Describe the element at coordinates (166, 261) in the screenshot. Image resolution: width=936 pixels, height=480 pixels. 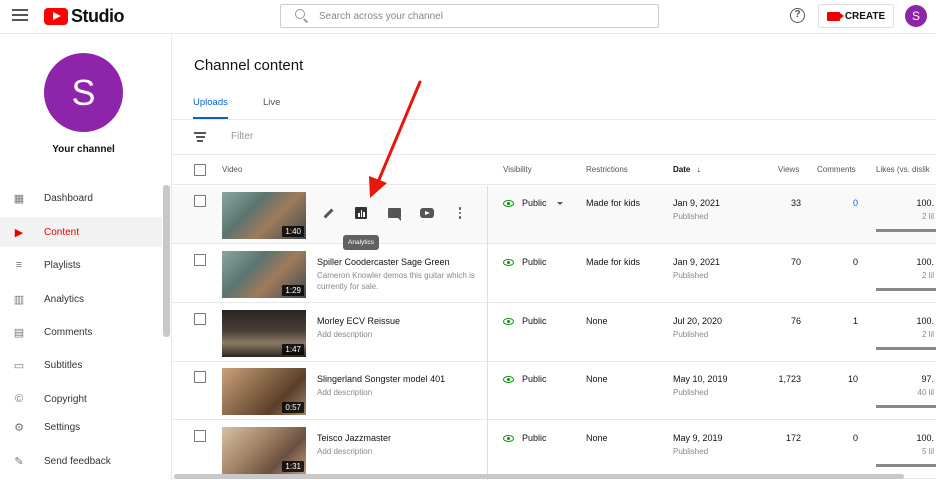
I see `sidebar-scrollbar` at that location.